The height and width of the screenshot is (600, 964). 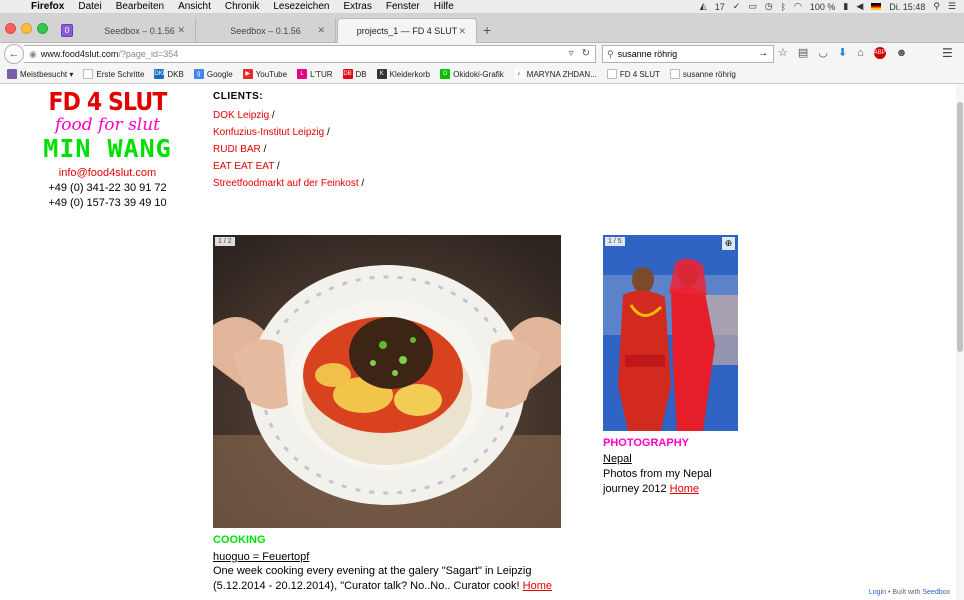 I want to click on category-cooking: COOKING, so click(x=239, y=540).